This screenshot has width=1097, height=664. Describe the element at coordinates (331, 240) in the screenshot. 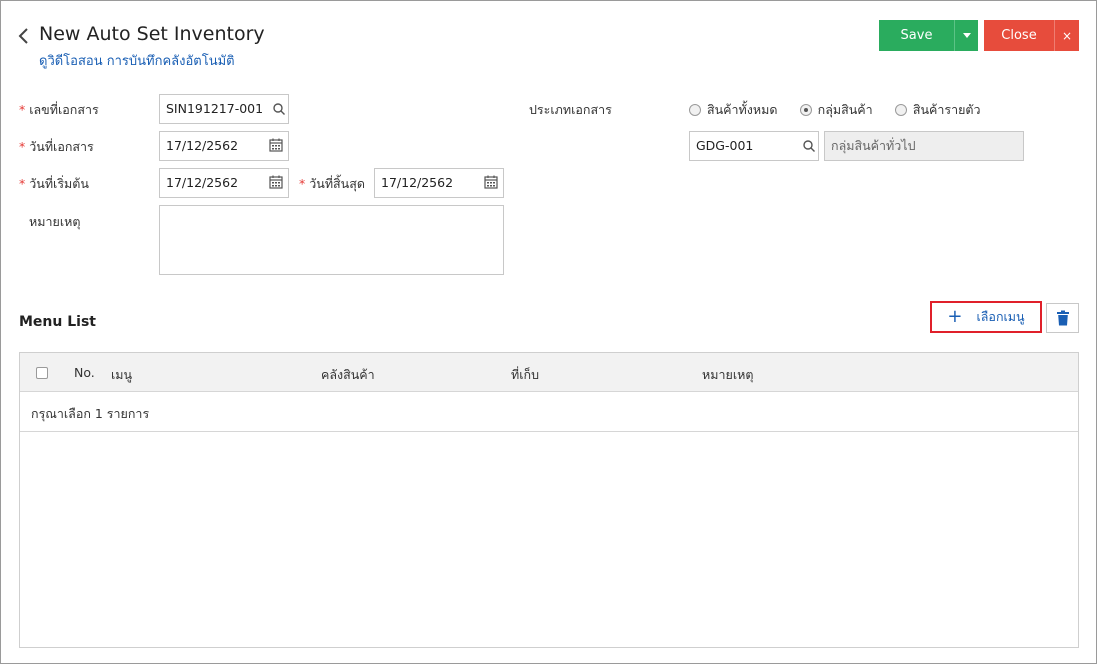

I see `remark-textarea` at that location.